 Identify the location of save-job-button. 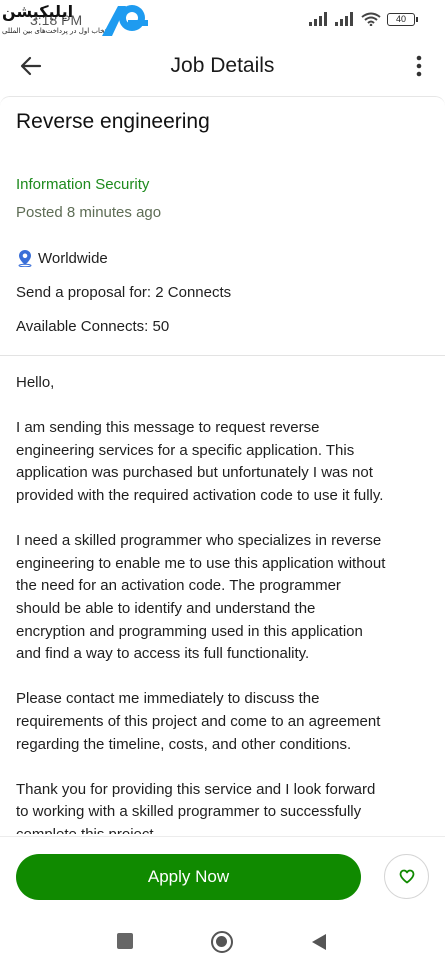
(406, 876).